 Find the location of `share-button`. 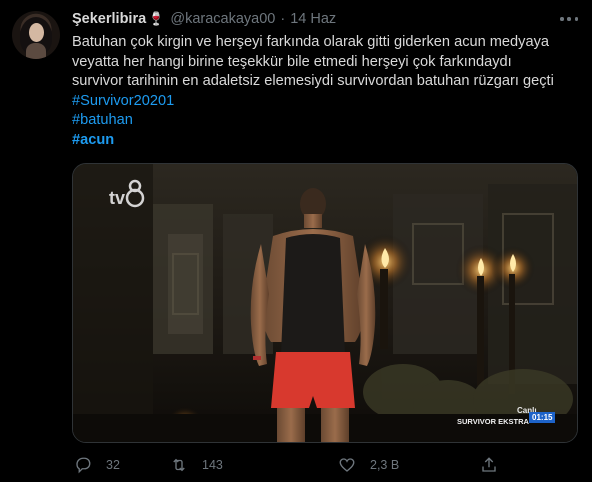

share-button is located at coordinates (496, 465).